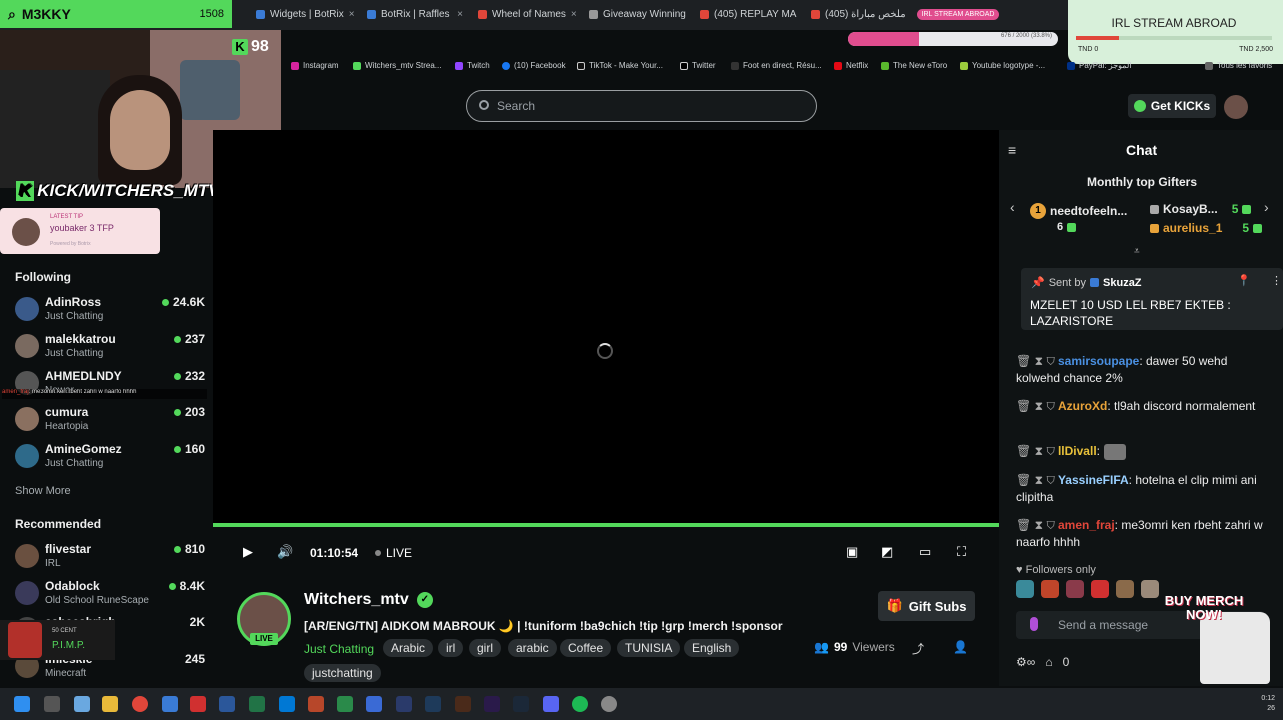 Image resolution: width=1283 pixels, height=720 pixels. What do you see at coordinates (641, 106) in the screenshot?
I see `search-input: Search` at bounding box center [641, 106].